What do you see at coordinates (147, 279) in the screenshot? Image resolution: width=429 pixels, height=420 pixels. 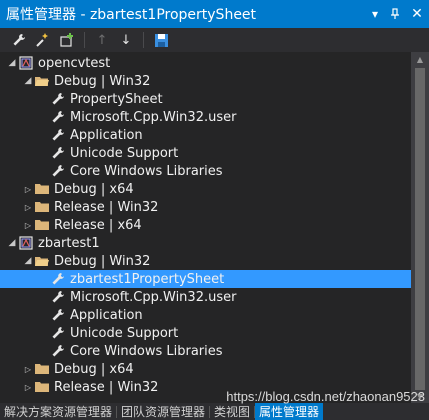 I see `tree-item-label: zbartest1PropertySheet` at bounding box center [147, 279].